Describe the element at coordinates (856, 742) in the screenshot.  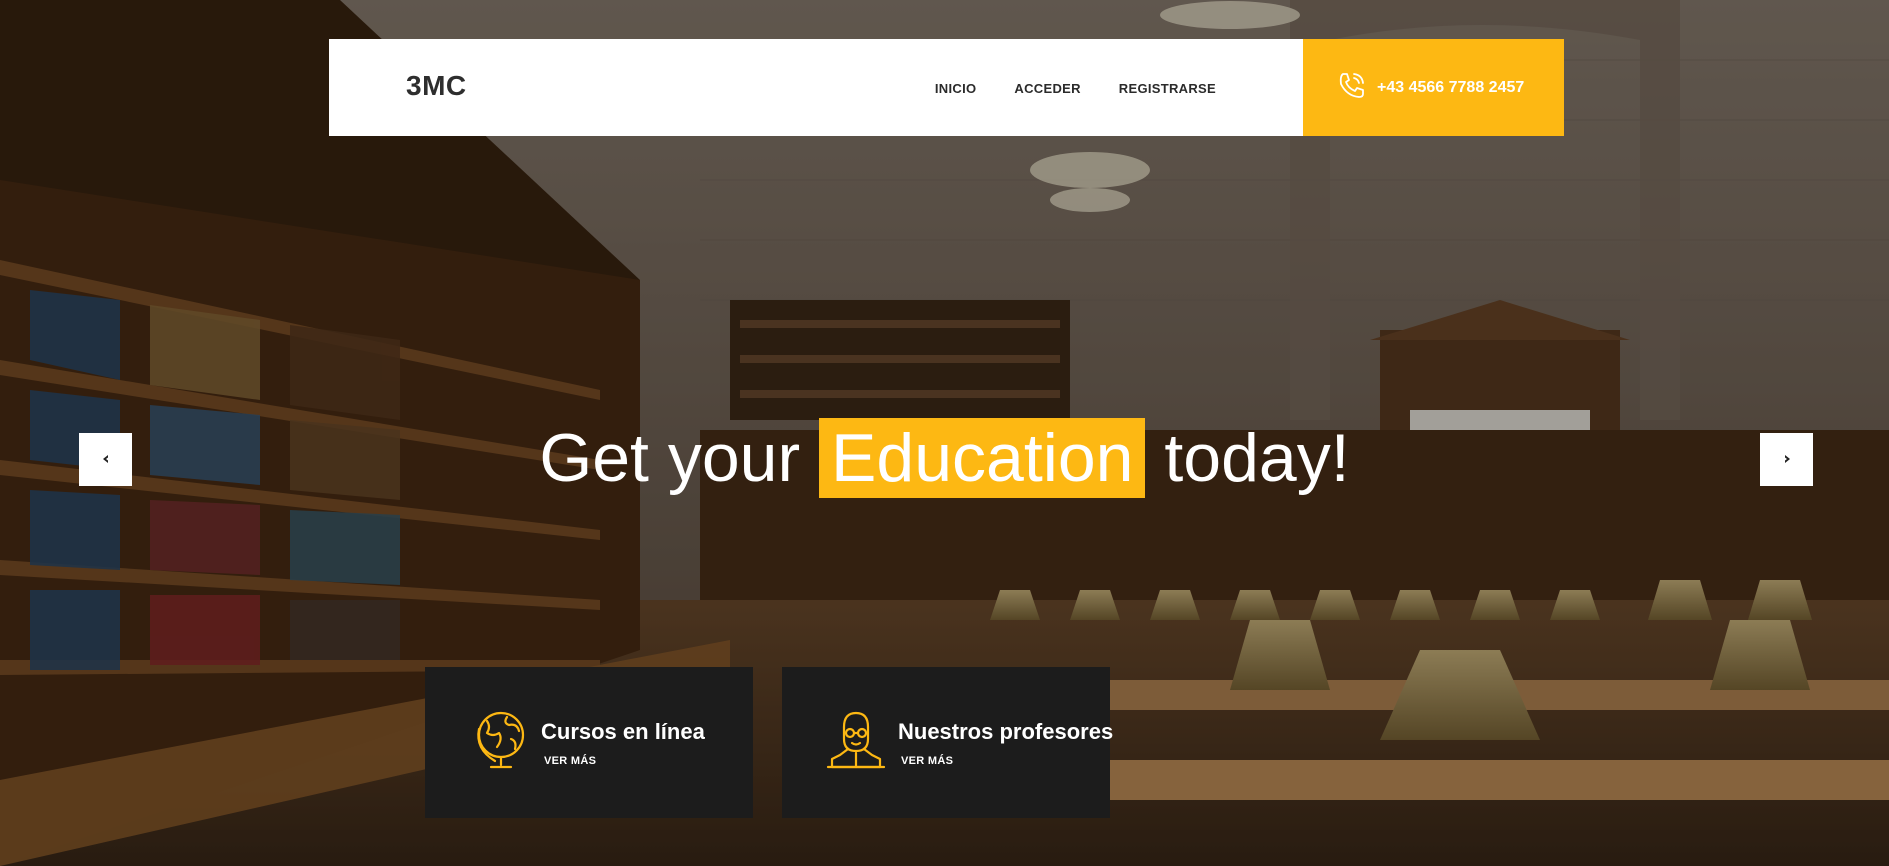
I see `teacher-icon` at that location.